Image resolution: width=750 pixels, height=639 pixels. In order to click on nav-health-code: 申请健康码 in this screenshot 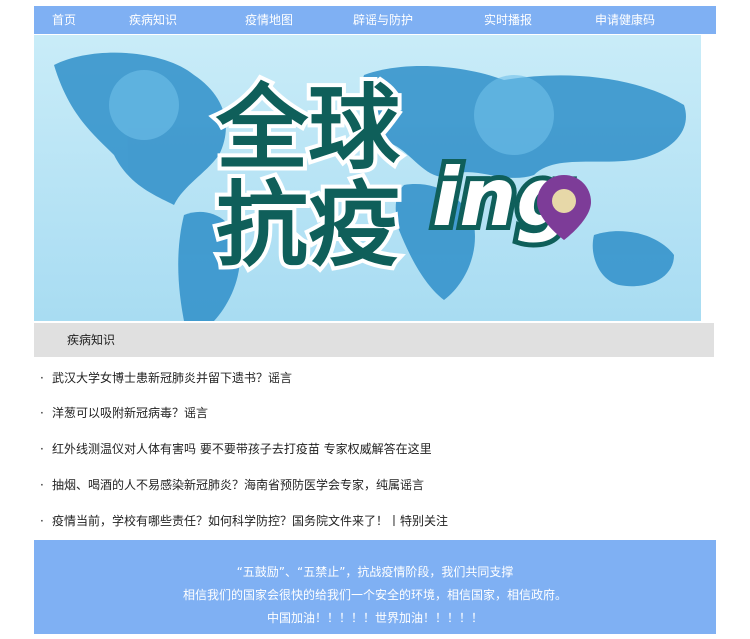, I will do `click(625, 20)`.